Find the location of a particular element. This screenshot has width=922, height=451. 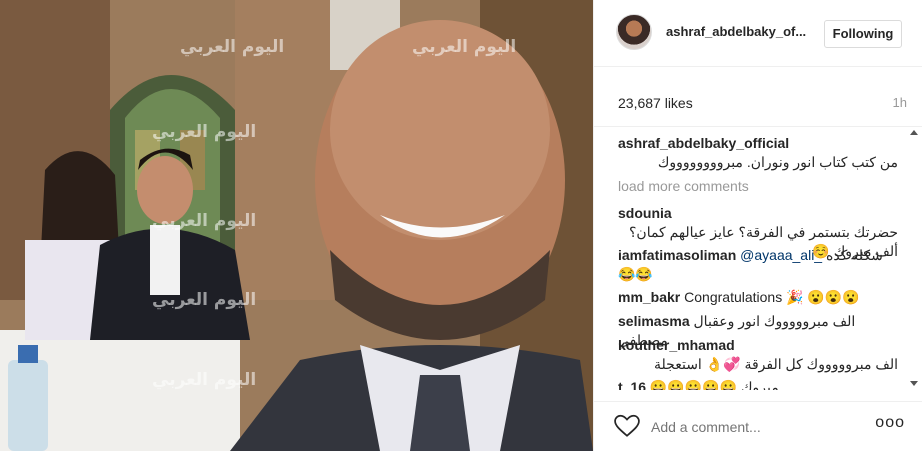

heart-icon is located at coordinates (627, 426).